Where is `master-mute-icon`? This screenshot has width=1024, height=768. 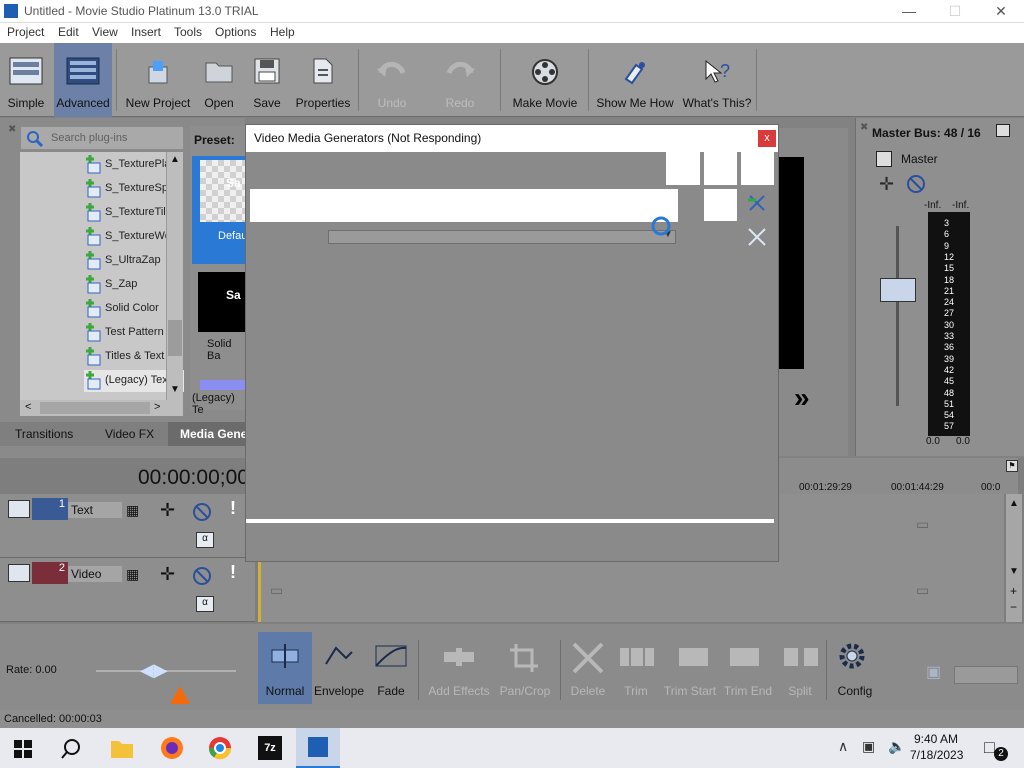 master-mute-icon is located at coordinates (916, 184).